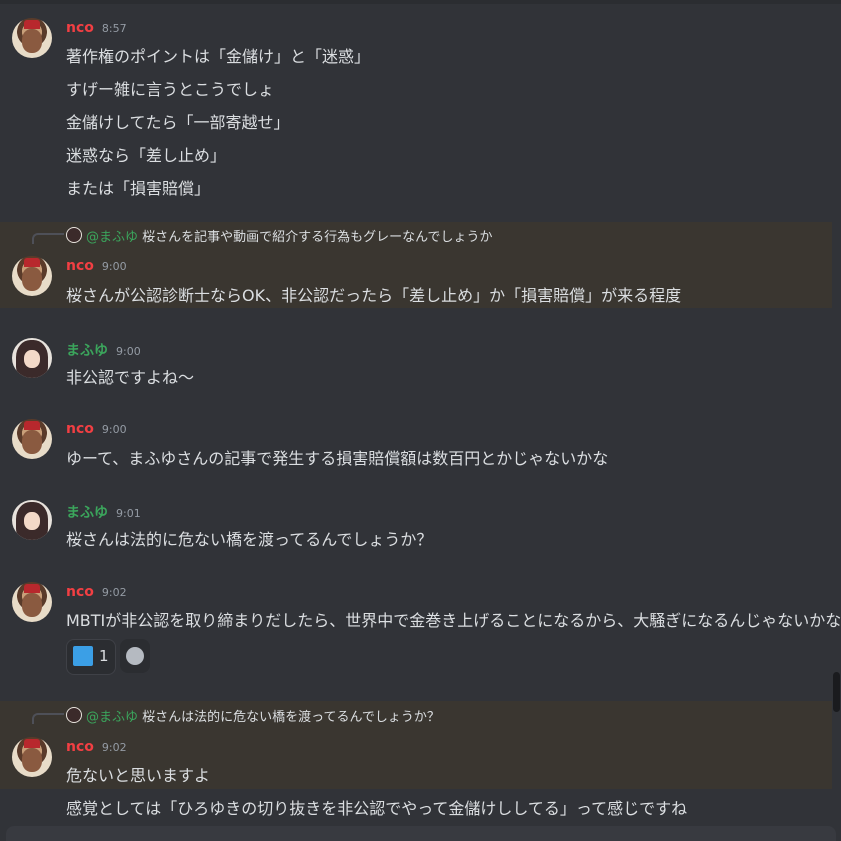 The width and height of the screenshot is (841, 841). I want to click on smiley-icon, so click(135, 656).